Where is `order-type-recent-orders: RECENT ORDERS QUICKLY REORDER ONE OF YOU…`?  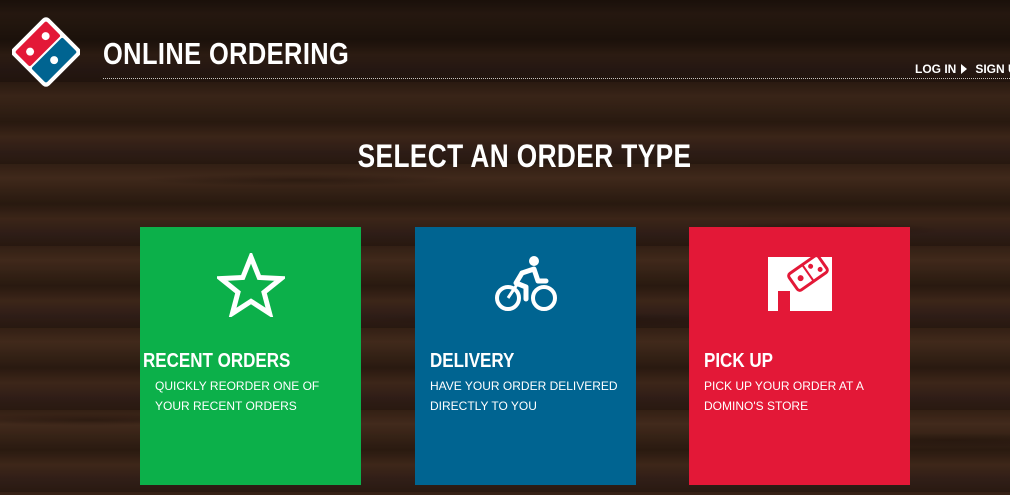
order-type-recent-orders: RECENT ORDERS QUICKLY REORDER ONE OF YOU… is located at coordinates (250, 356).